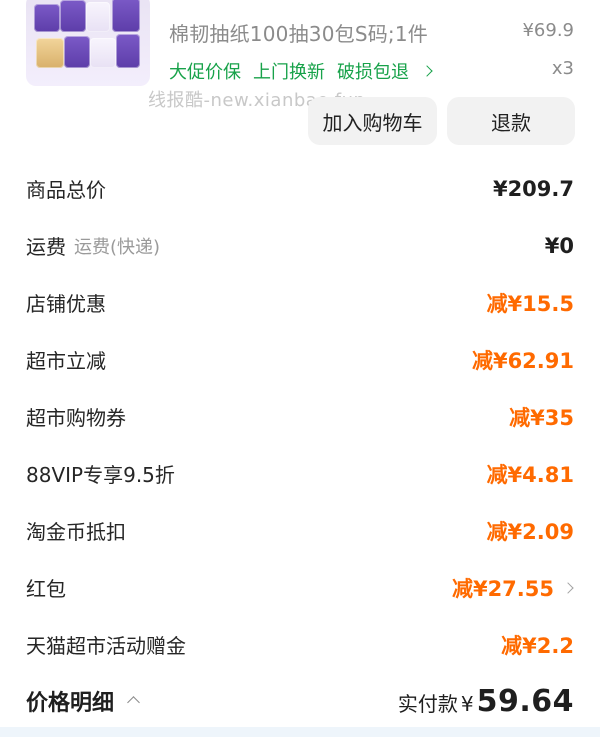 Image resolution: width=600 pixels, height=737 pixels. Describe the element at coordinates (300, 359) in the screenshot. I see `summary-row-supermarket-direct-discount: 超市立减 减¥62.91` at that location.